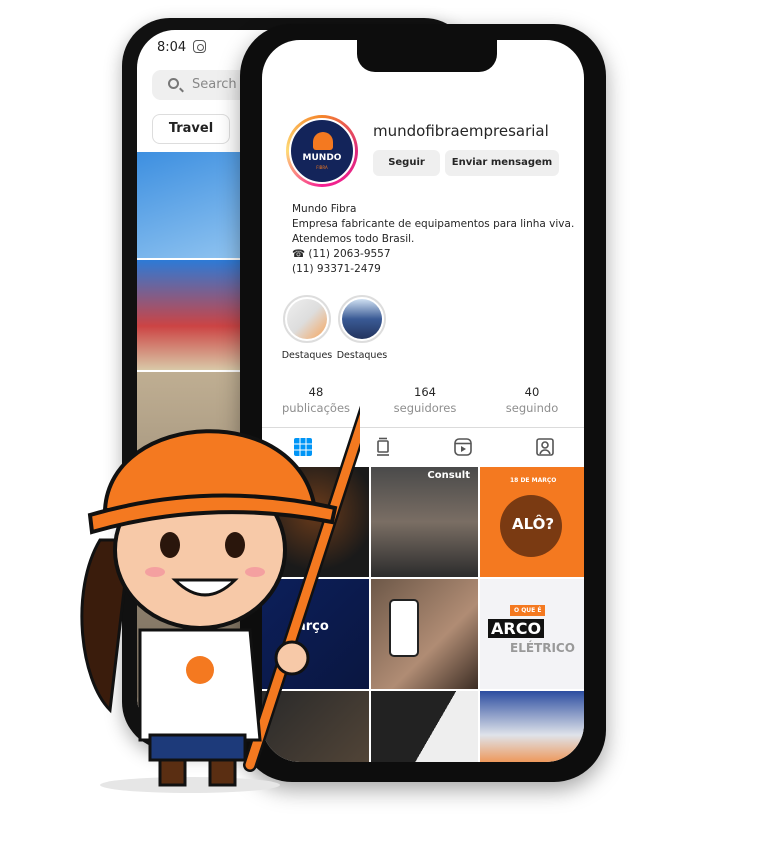 The height and width of the screenshot is (859, 759). Describe the element at coordinates (199, 46) in the screenshot. I see `instagram-icon` at that location.